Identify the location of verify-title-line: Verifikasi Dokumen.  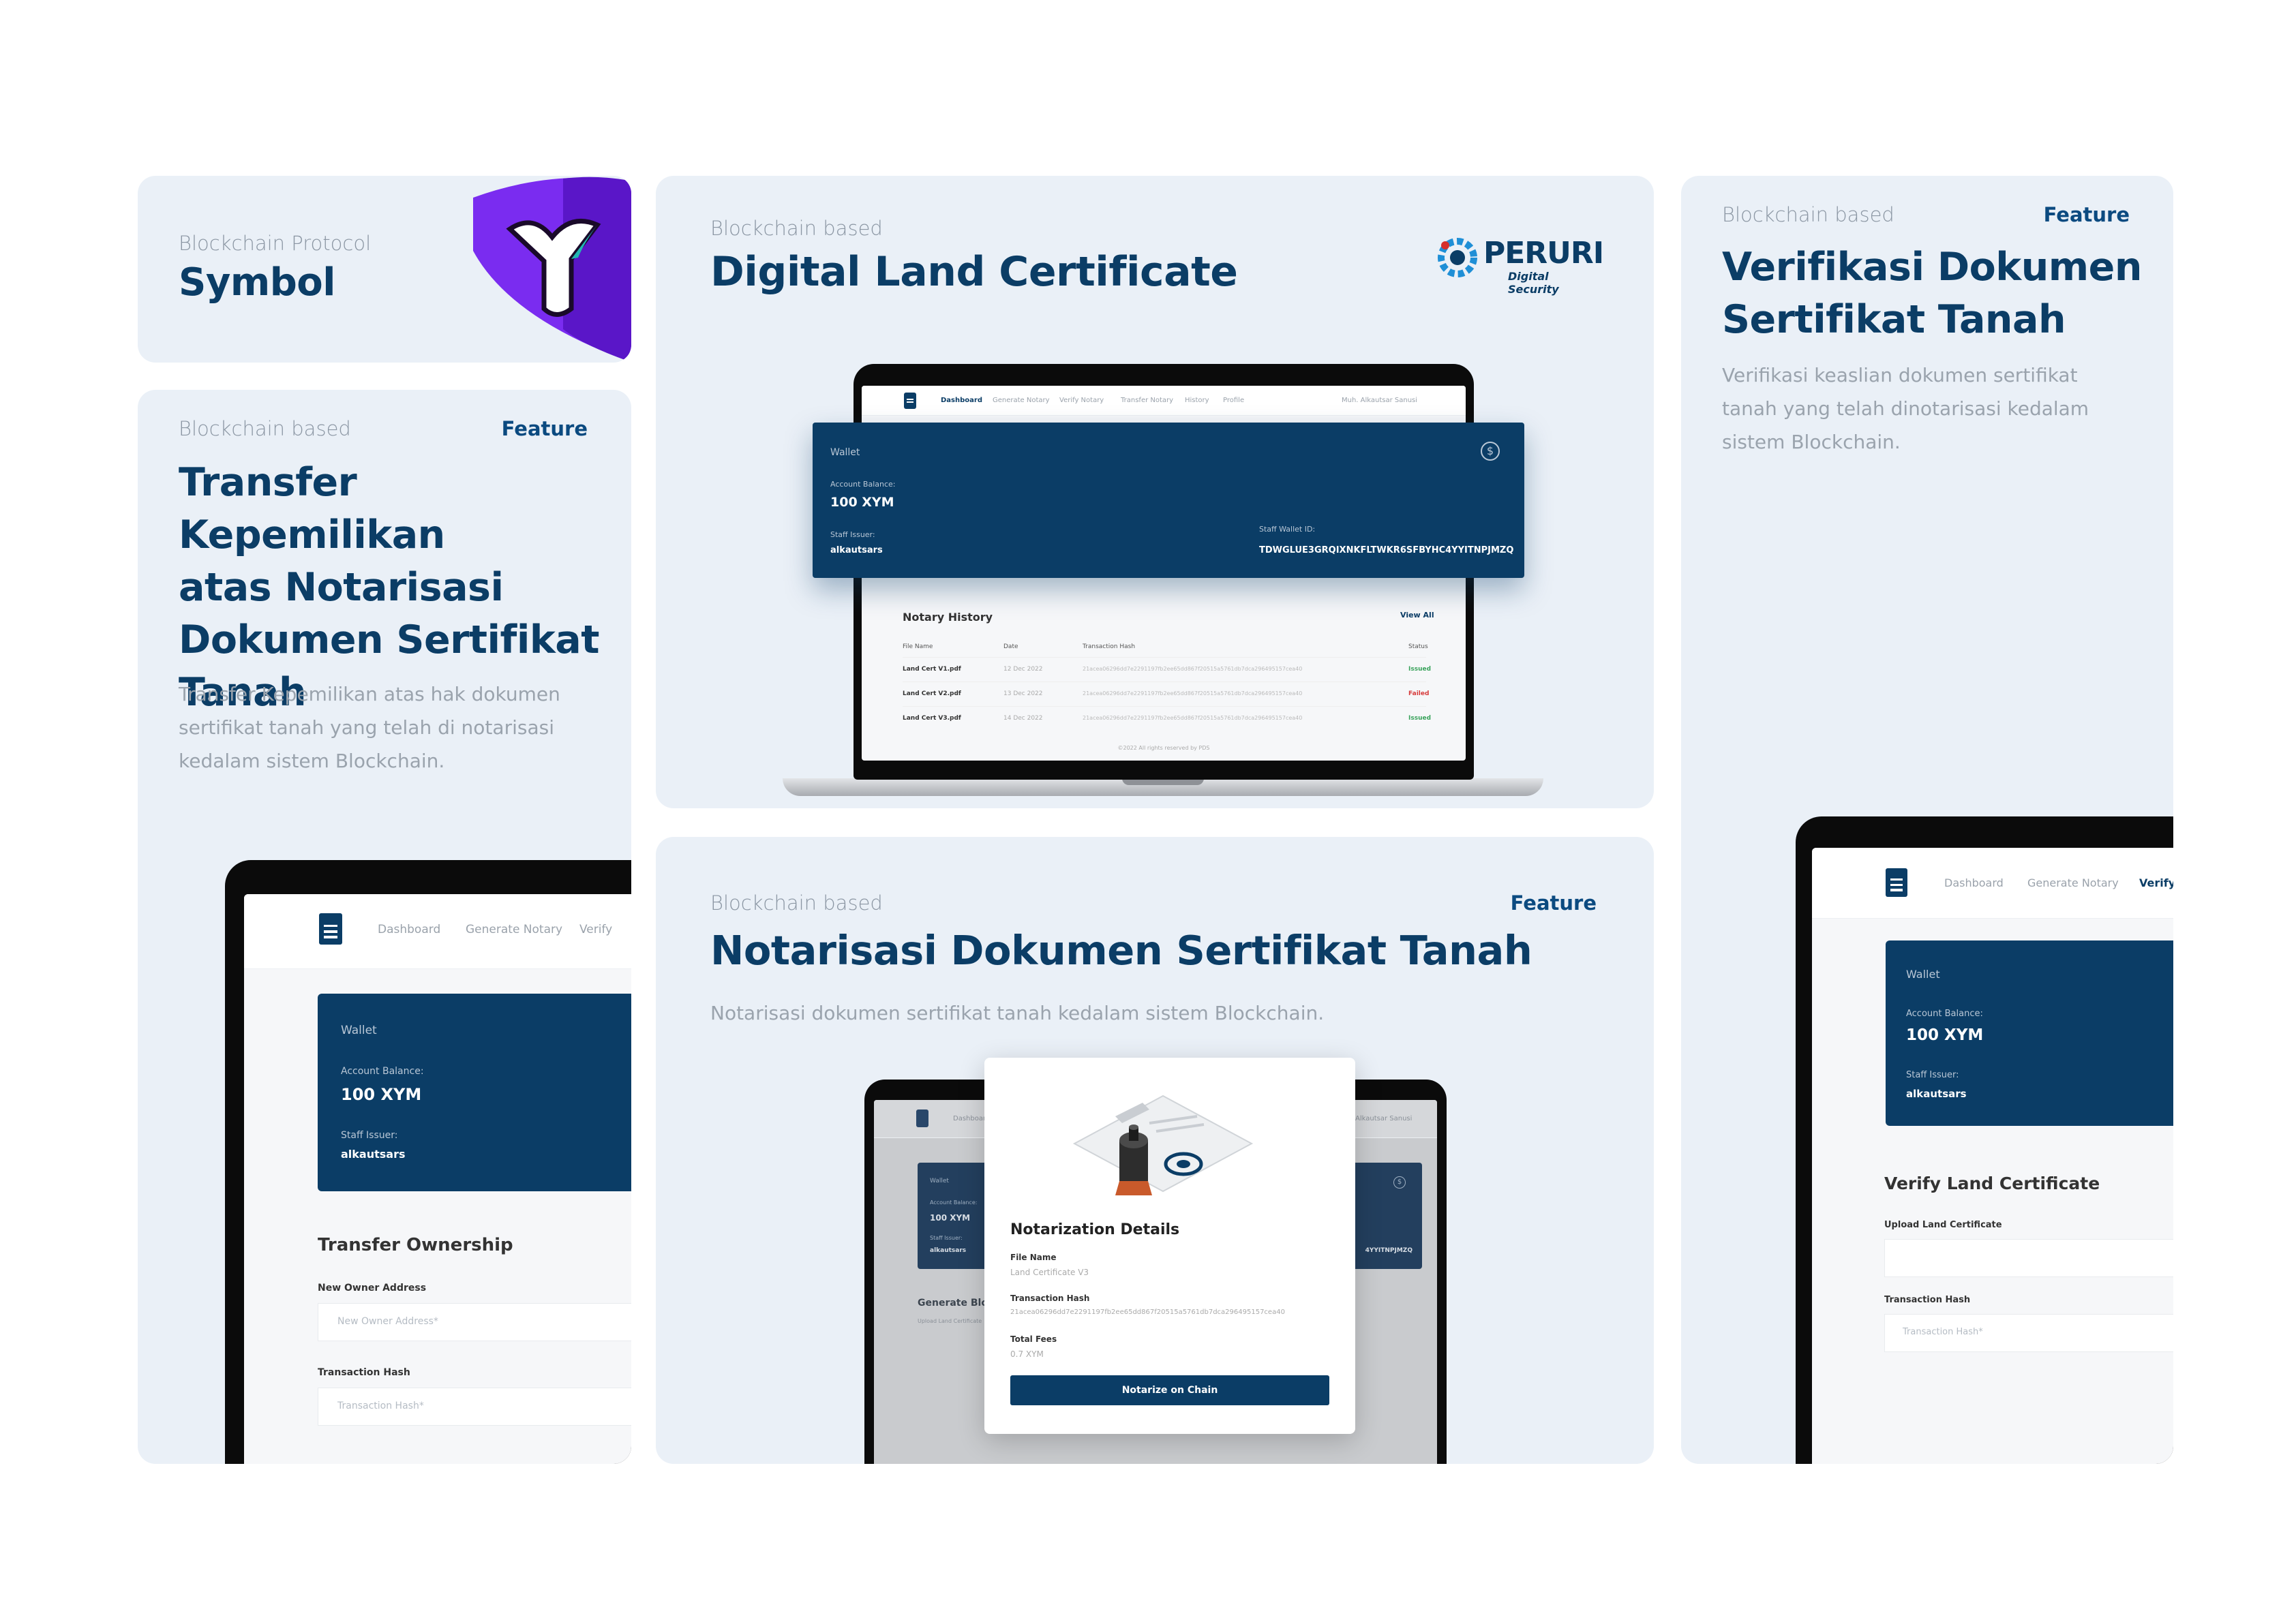
(1932, 267).